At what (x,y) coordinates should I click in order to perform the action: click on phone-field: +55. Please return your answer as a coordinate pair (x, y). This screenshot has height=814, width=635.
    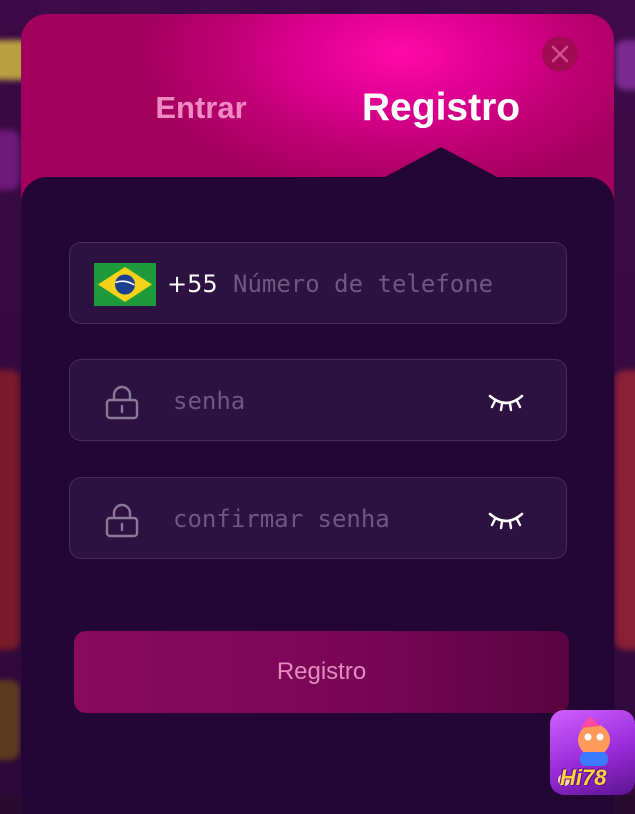
    Looking at the image, I should click on (318, 283).